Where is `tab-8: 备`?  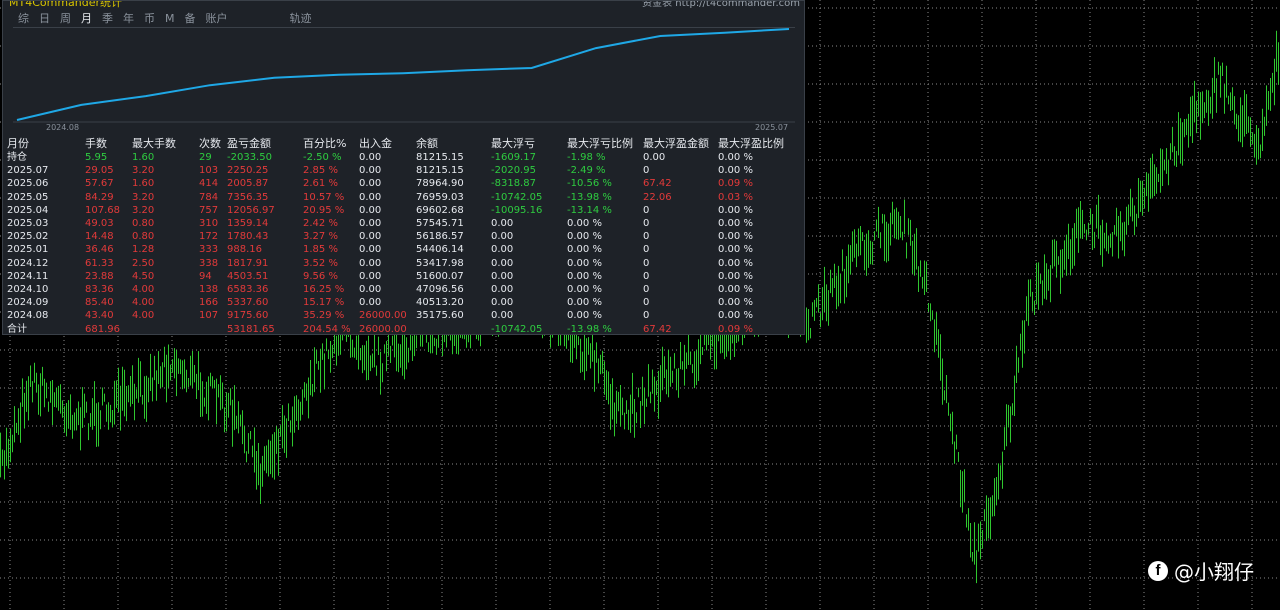 tab-8: 备 is located at coordinates (190, 19).